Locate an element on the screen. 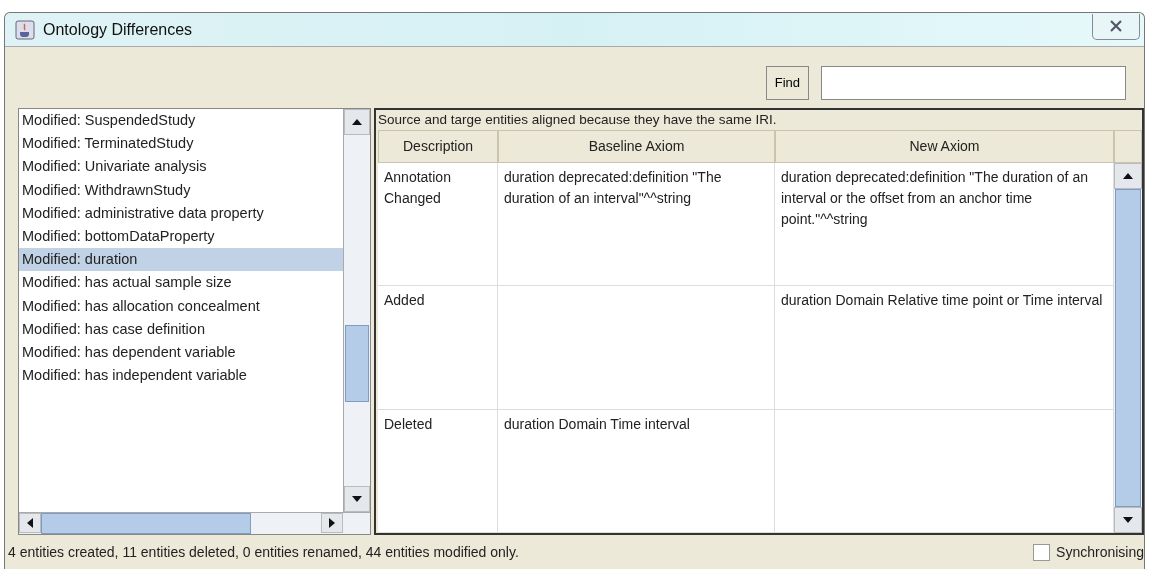 Image resolution: width=1149 pixels, height=569 pixels. window-title: Ontology Differences is located at coordinates (118, 29).